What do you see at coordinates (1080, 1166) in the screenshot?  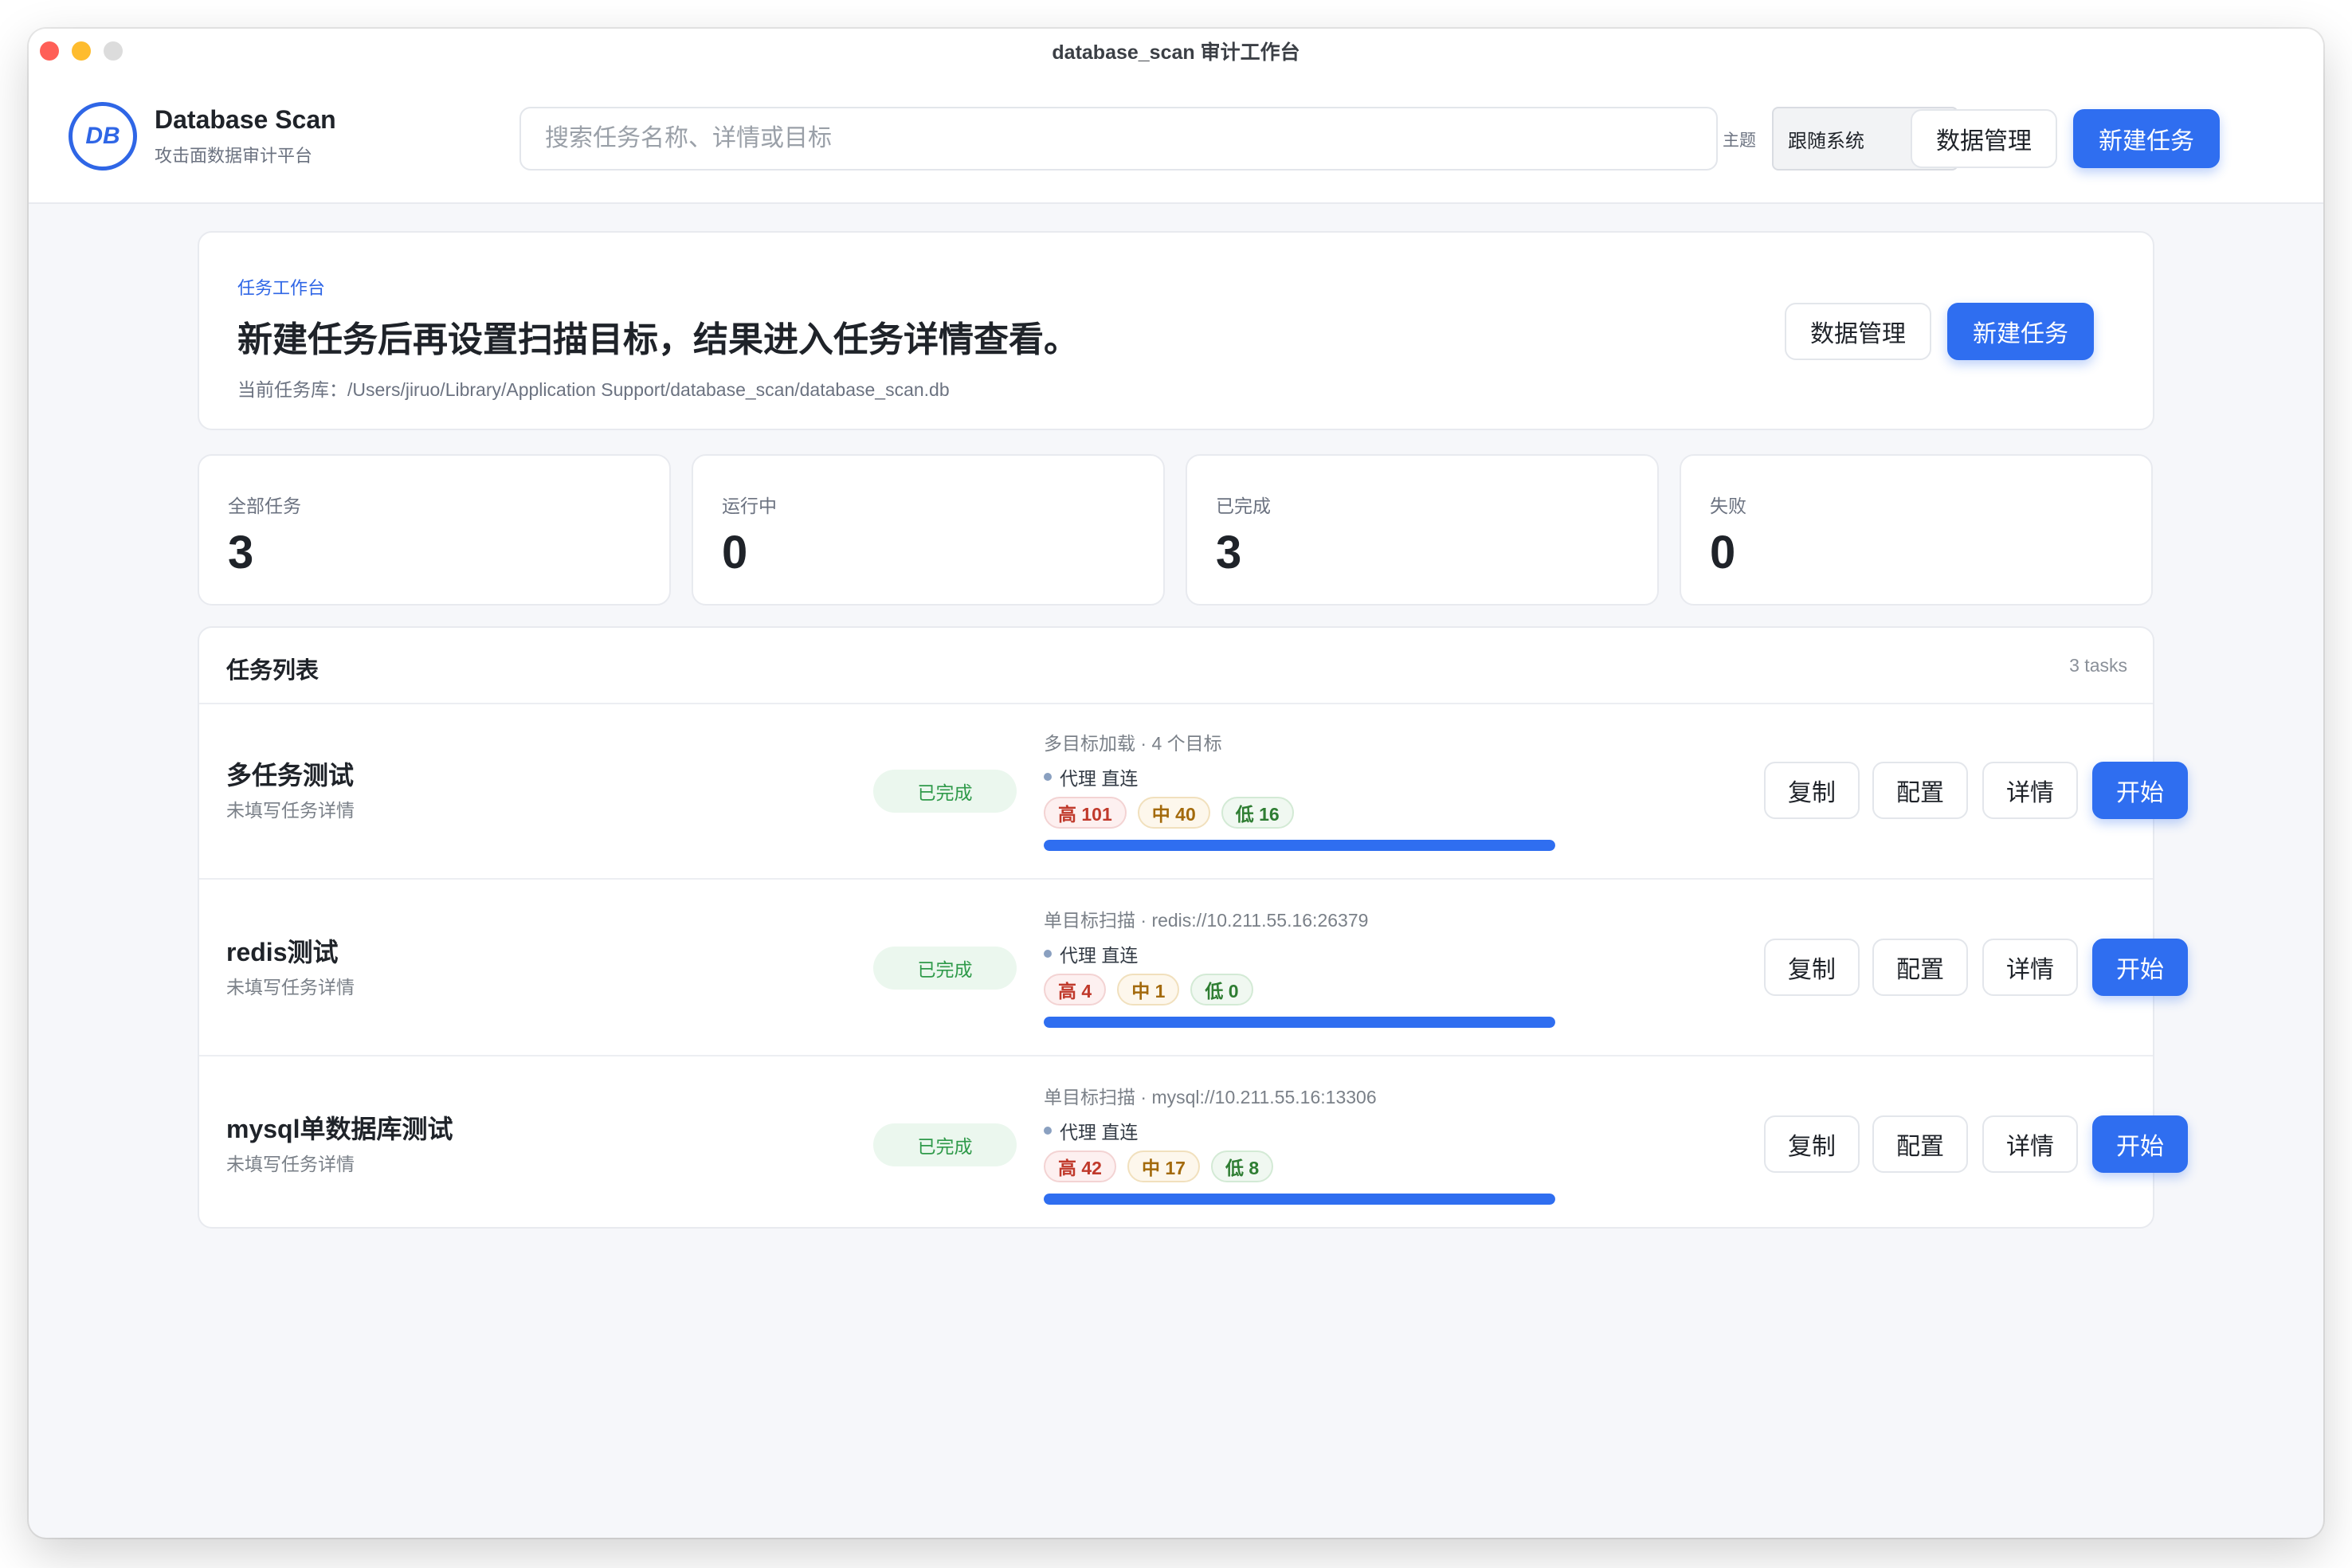 I see `high-count-badge: 高 42` at bounding box center [1080, 1166].